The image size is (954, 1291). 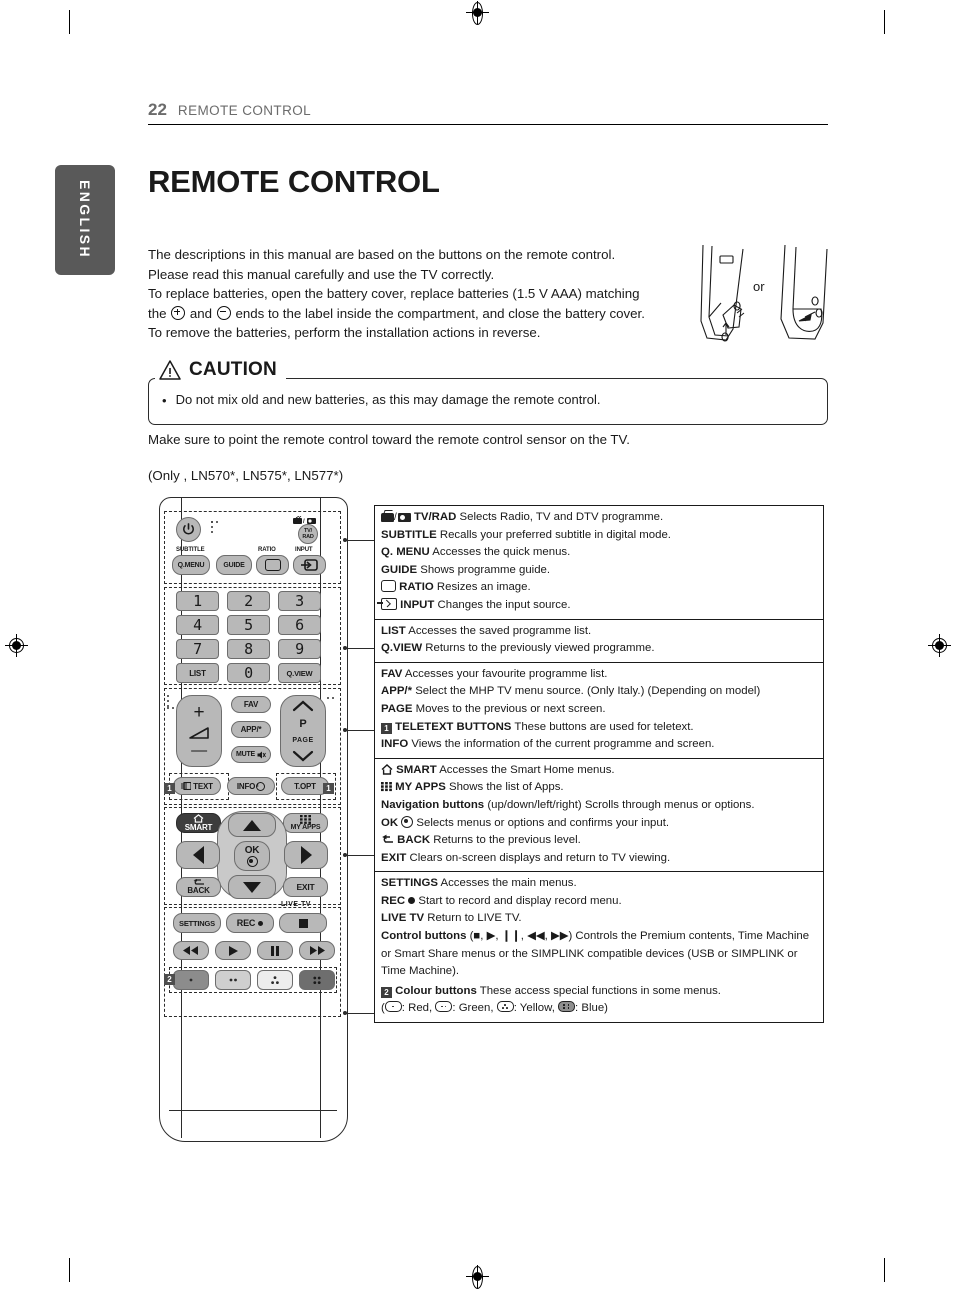 What do you see at coordinates (303, 740) in the screenshot?
I see `page-label: PAGE` at bounding box center [303, 740].